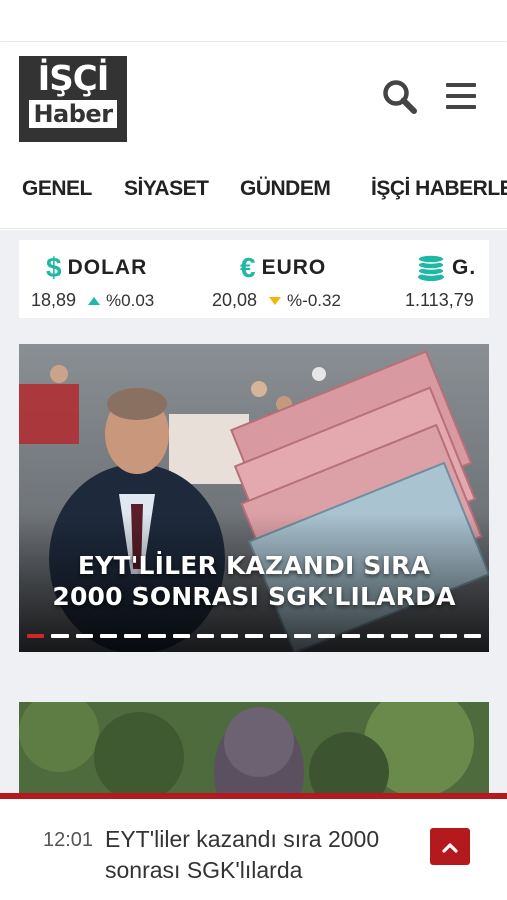 The height and width of the screenshot is (900, 507). I want to click on slider-pagination, so click(254, 636).